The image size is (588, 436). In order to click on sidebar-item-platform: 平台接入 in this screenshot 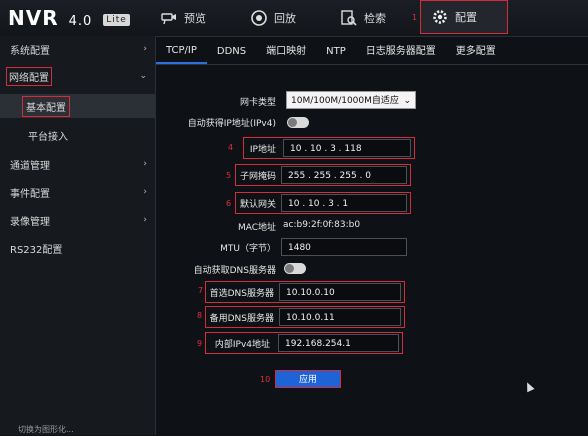, I will do `click(77, 135)`.